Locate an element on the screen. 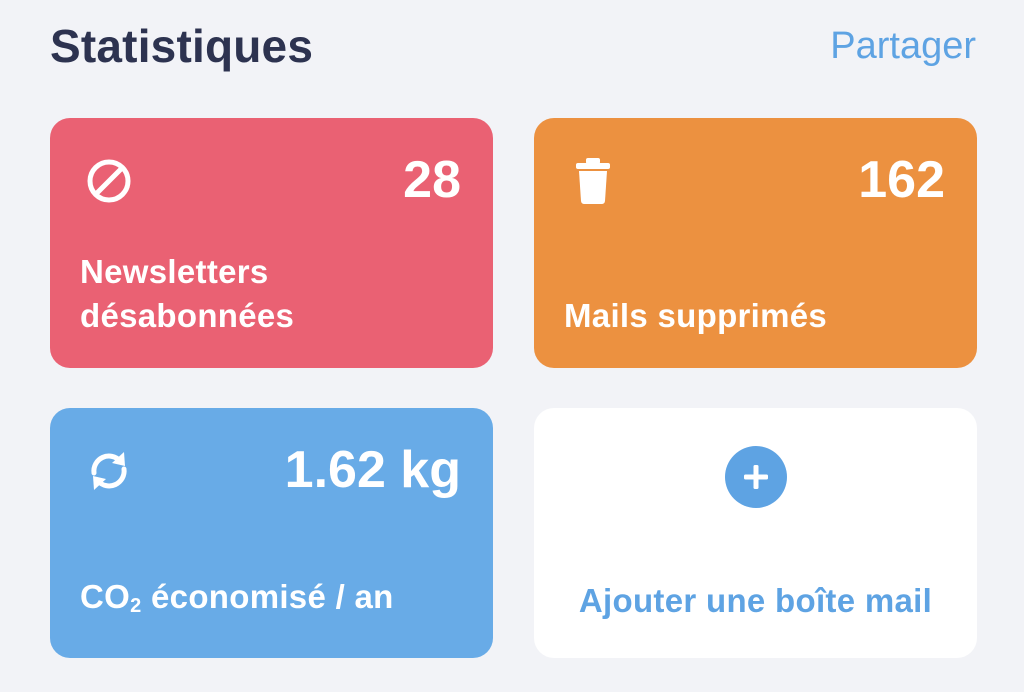  add-mailbox-label: Ajouter une boîte mail is located at coordinates (755, 600).